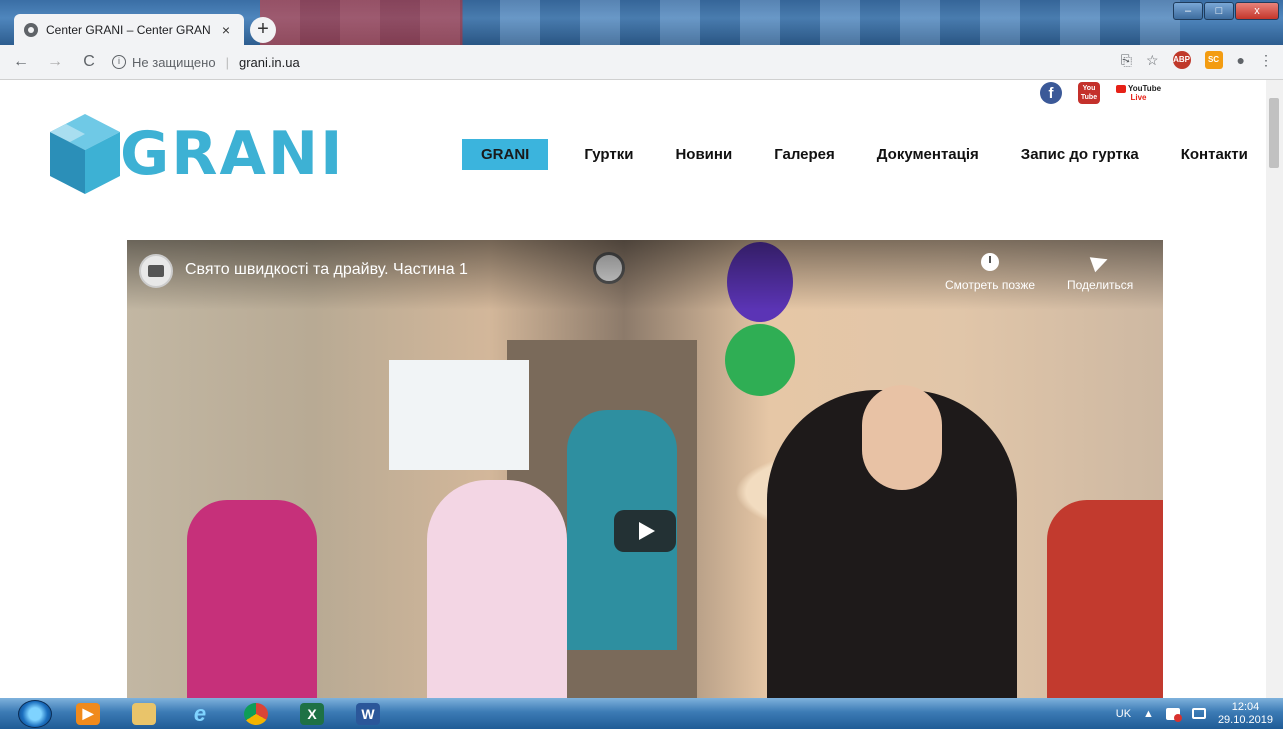  What do you see at coordinates (990, 285) in the screenshot?
I see `watch-later-label: Смотреть позже` at bounding box center [990, 285].